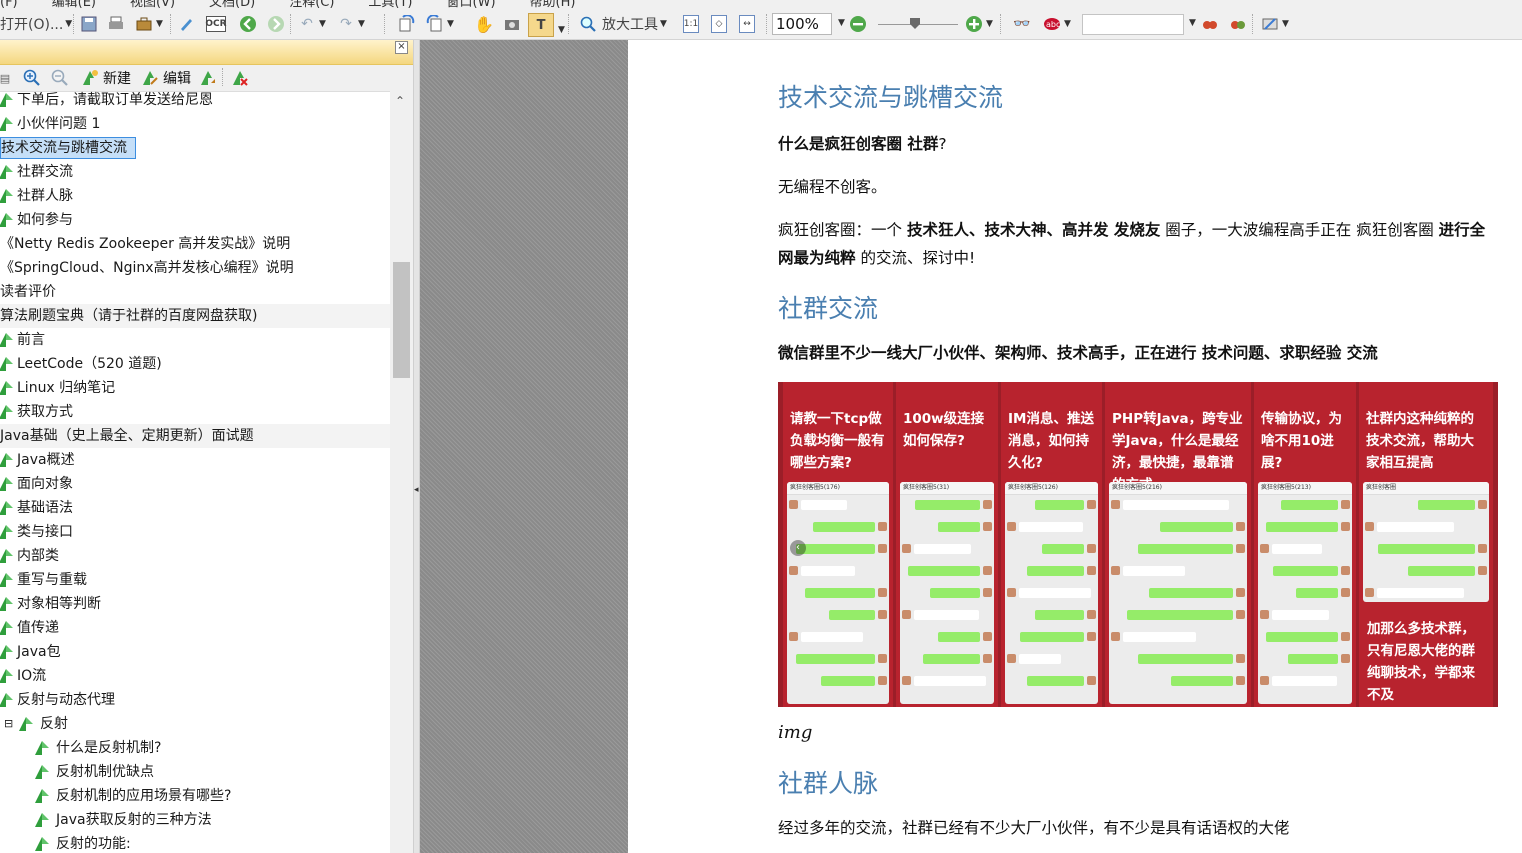  What do you see at coordinates (841, 23) in the screenshot?
I see `zoom-dropdown-icon: ▼` at bounding box center [841, 23].